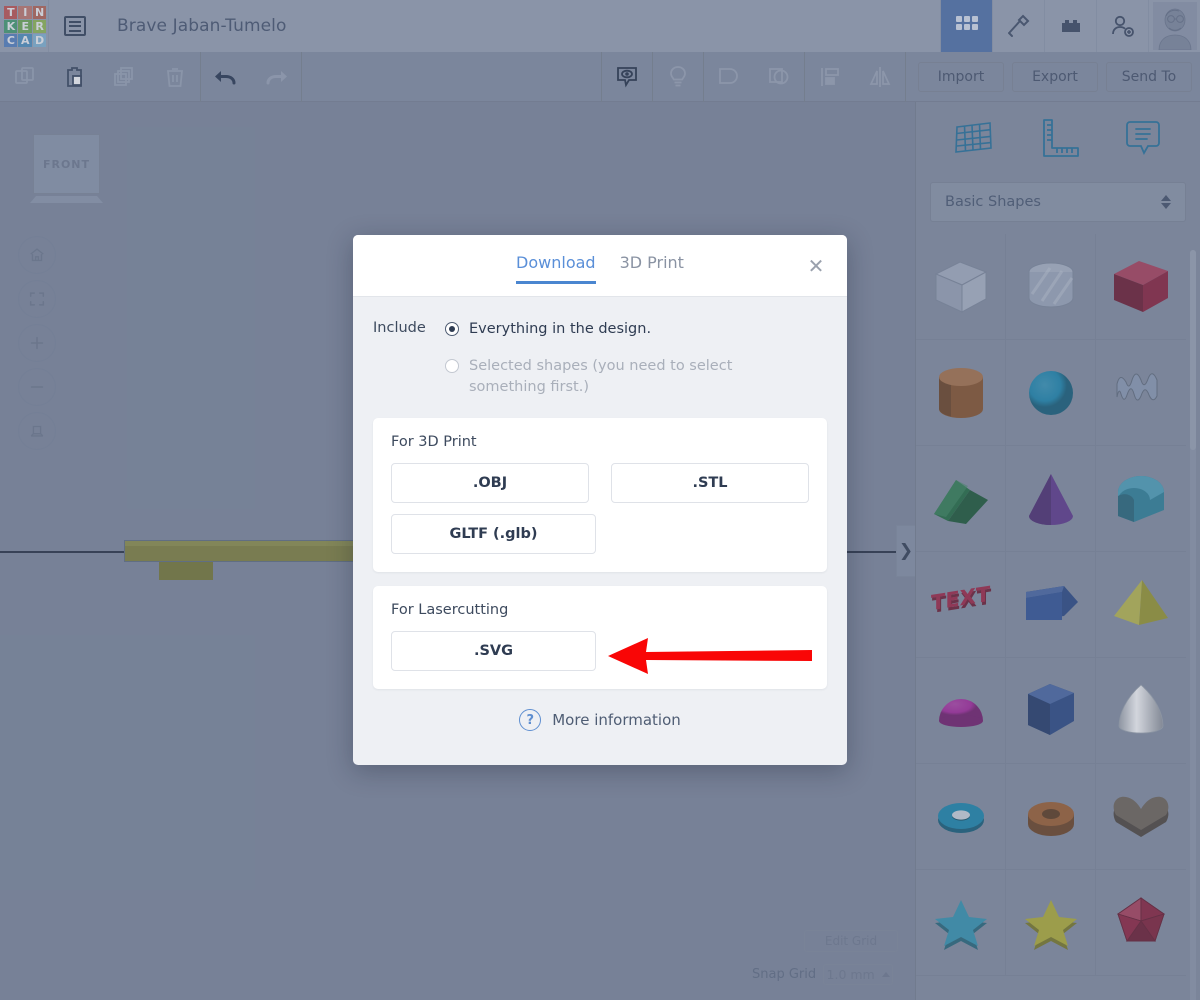  I want to click on tab-3d-print: 3D Print, so click(652, 268).